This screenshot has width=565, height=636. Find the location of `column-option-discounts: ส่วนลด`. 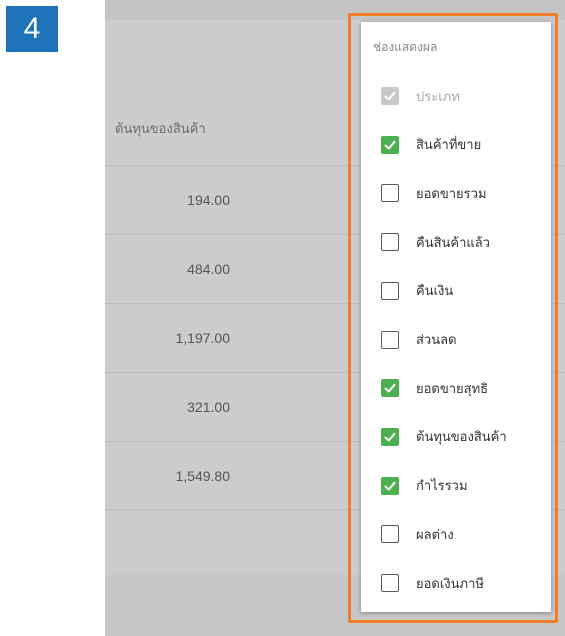

column-option-discounts: ส่วนลด is located at coordinates (419, 340).